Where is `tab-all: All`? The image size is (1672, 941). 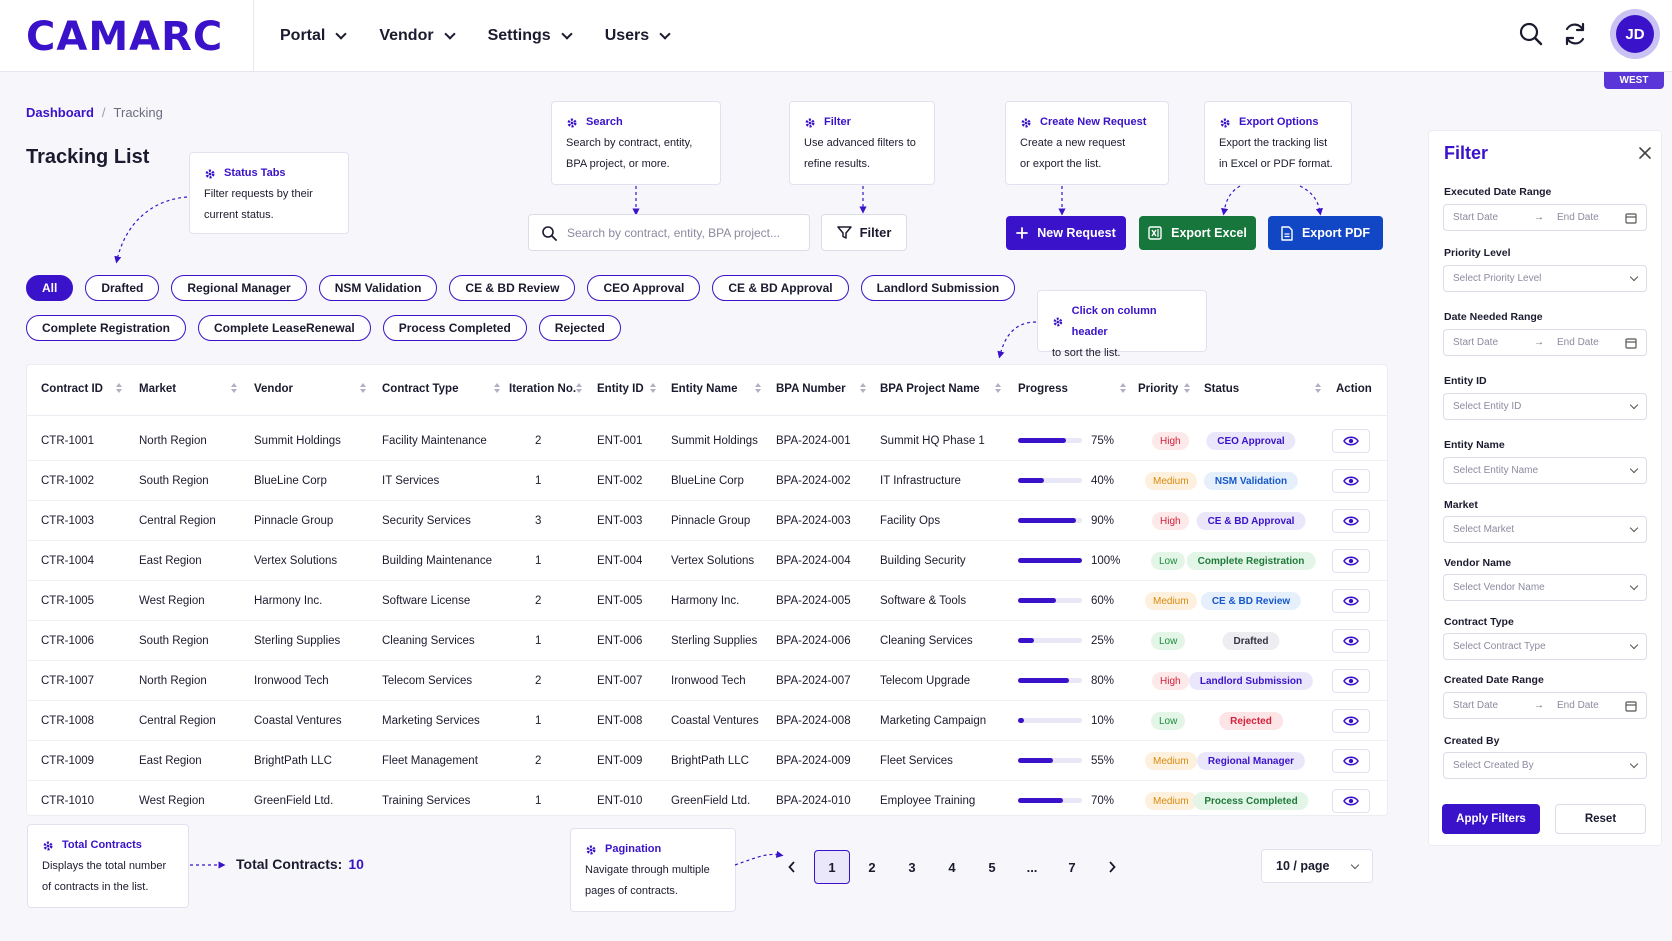
tab-all: All is located at coordinates (50, 288).